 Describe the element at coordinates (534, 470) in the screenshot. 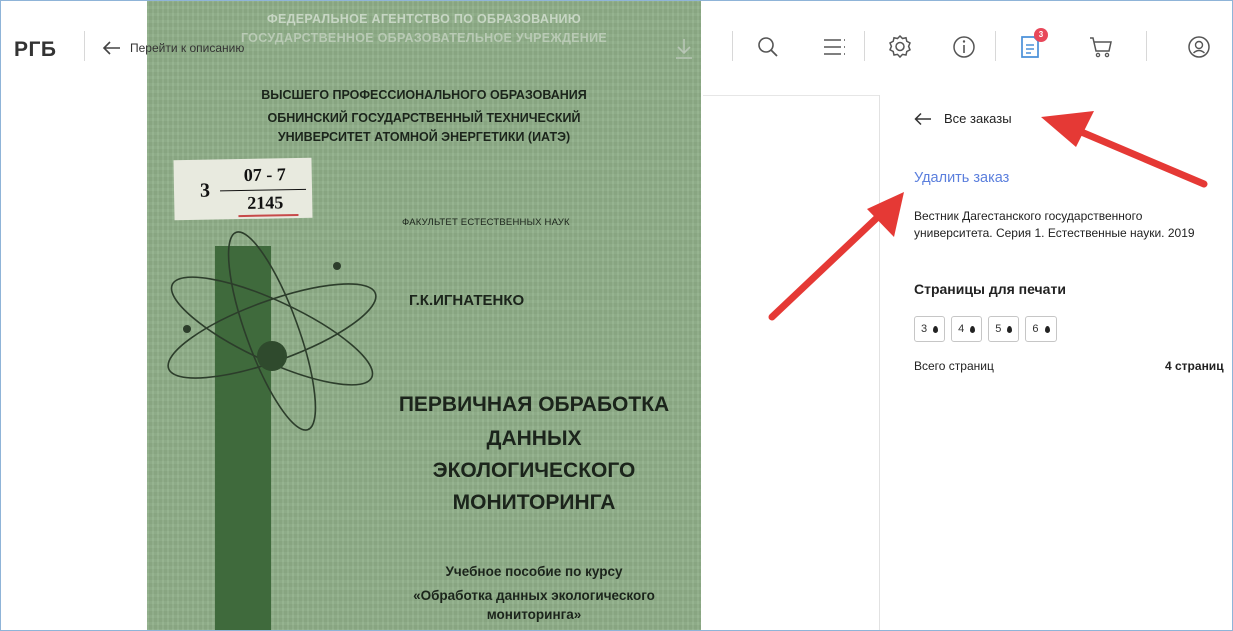

I see `book-title-line: ЭКОЛОГИЧЕСКОГО` at that location.